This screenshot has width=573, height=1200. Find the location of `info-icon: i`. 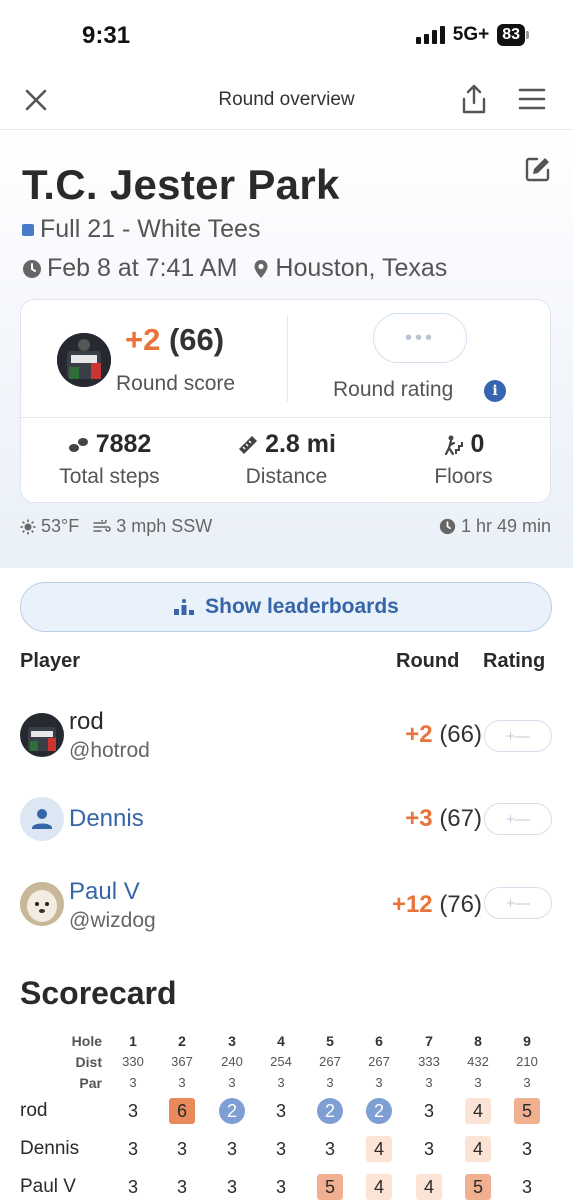

info-icon: i is located at coordinates (495, 391).